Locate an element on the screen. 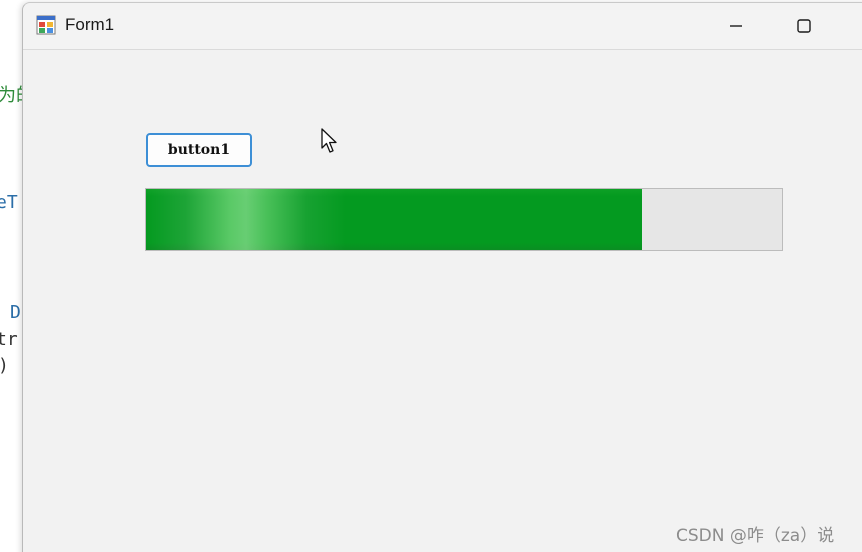  progress-bar-glow is located at coordinates (246, 219).